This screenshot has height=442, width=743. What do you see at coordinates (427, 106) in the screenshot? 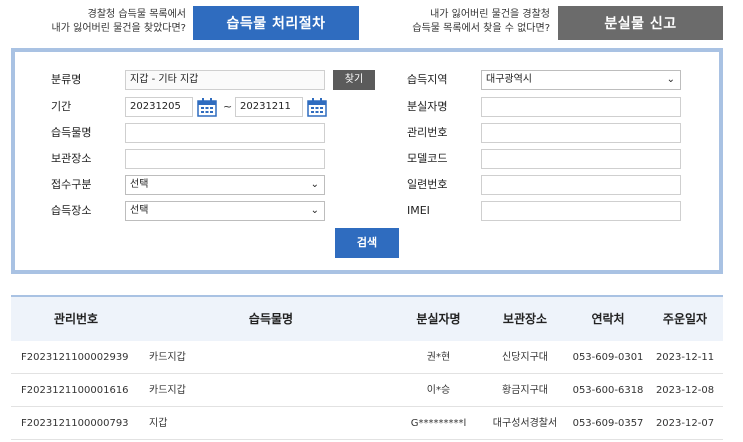
I see `loser-name-label: 분실자명` at bounding box center [427, 106].